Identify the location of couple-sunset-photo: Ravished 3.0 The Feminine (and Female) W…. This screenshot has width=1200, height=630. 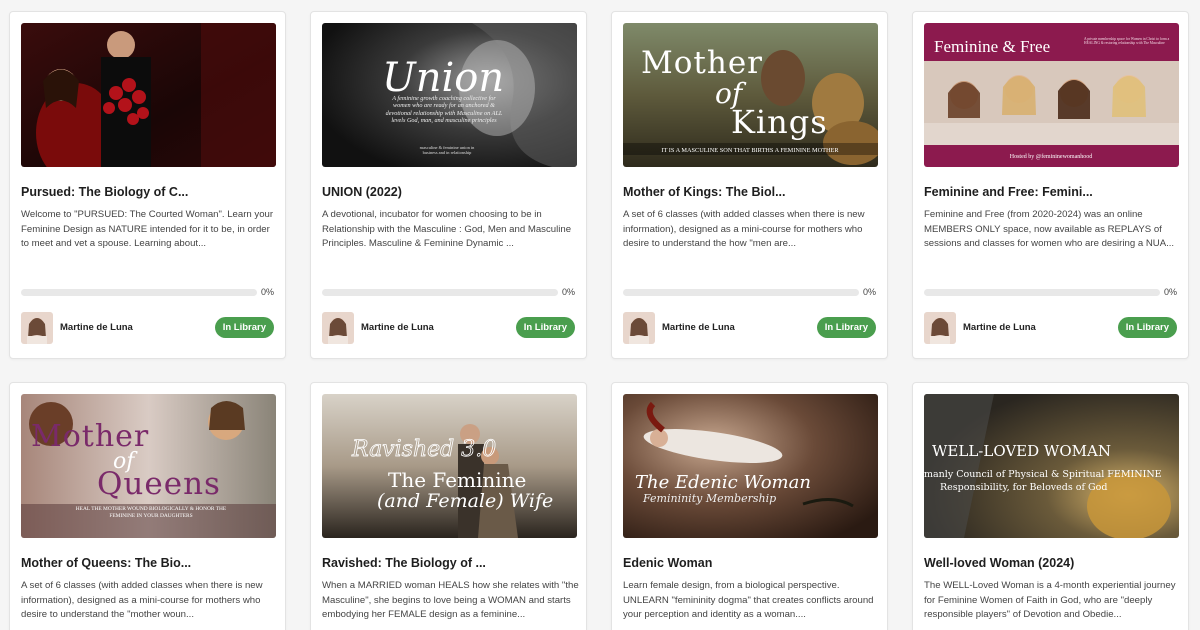
(449, 466).